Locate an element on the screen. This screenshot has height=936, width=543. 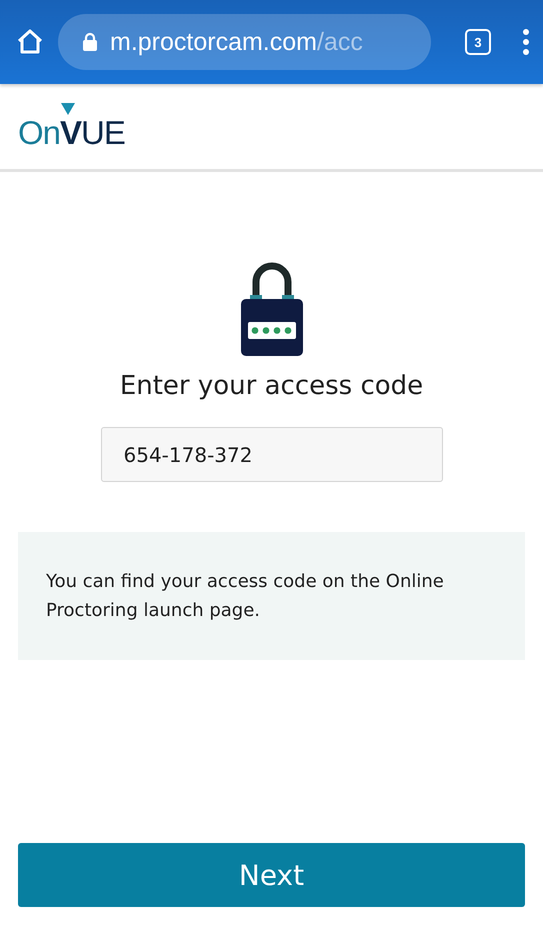
tab-count: 3 is located at coordinates (478, 42).